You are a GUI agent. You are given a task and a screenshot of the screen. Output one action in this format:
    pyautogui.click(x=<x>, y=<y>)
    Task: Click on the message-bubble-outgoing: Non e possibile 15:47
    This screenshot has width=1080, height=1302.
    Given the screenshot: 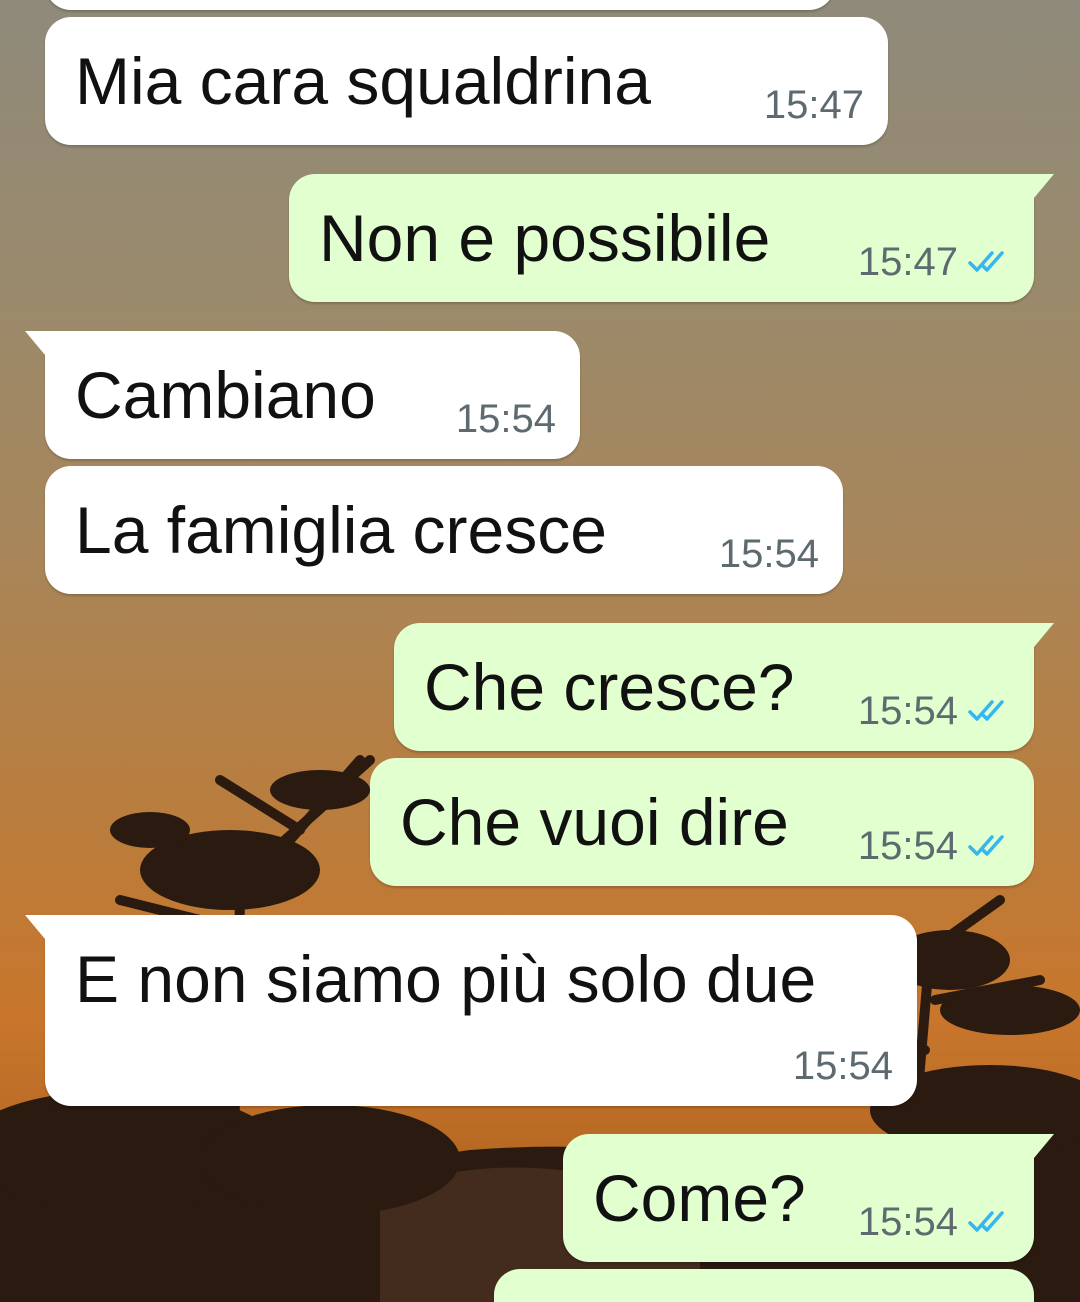 What is the action you would take?
    pyautogui.click(x=671, y=238)
    